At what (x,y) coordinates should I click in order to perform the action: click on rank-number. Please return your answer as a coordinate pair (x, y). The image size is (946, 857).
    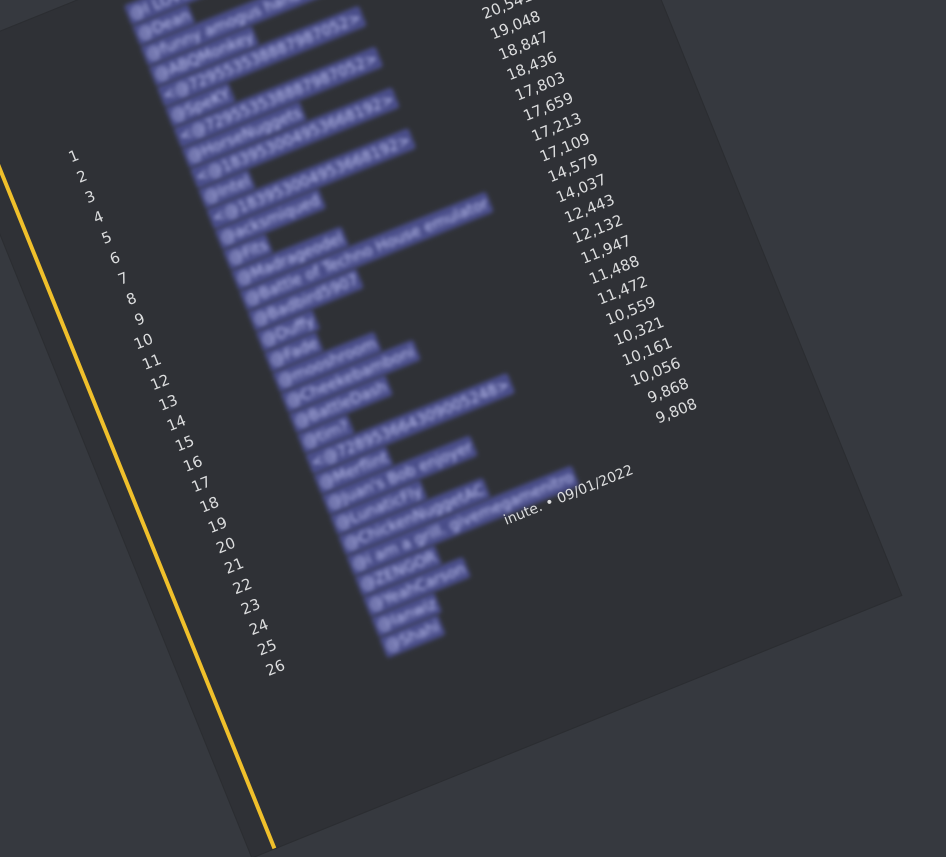
    Looking at the image, I should click on (18, 48).